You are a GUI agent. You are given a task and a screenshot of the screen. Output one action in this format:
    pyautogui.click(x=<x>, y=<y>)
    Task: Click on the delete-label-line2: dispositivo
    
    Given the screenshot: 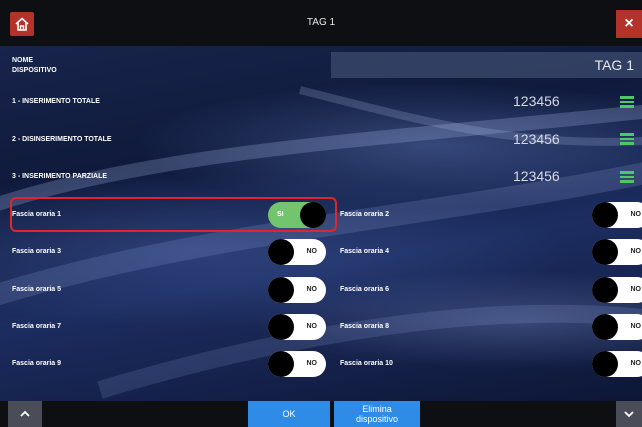 What is the action you would take?
    pyautogui.click(x=377, y=419)
    